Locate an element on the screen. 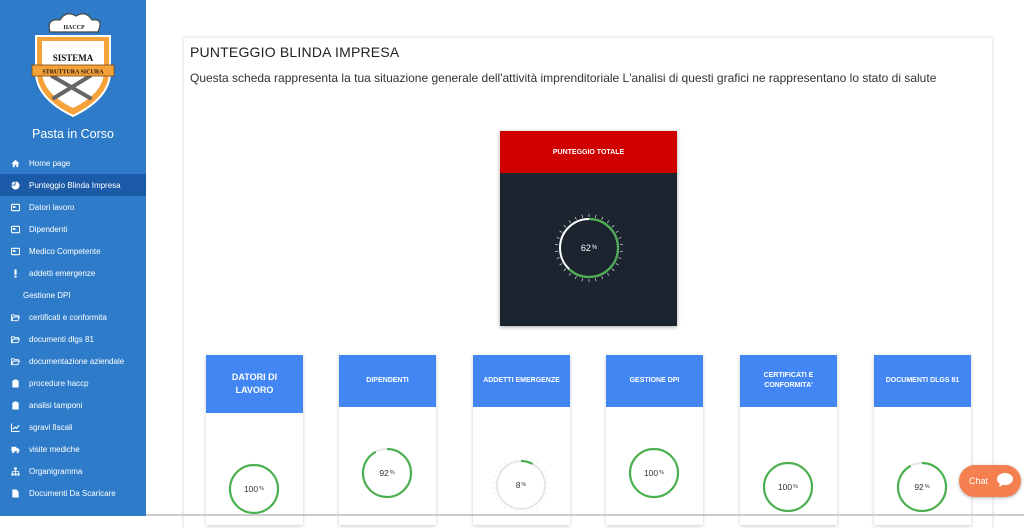 The width and height of the screenshot is (1024, 528). sidebar-item-label: documentazione aziendale is located at coordinates (76, 361).